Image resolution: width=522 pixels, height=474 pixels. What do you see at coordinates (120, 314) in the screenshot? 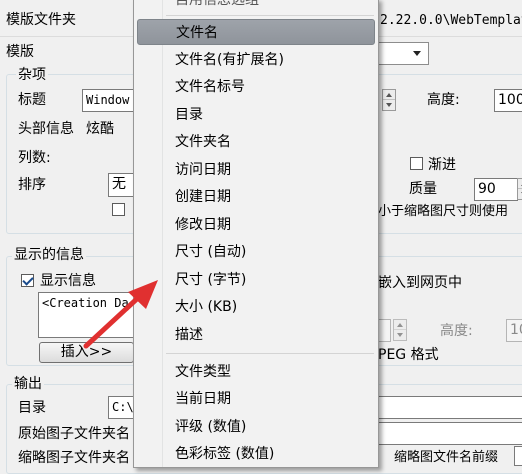
I see `annotation-arrow-icon` at bounding box center [120, 314].